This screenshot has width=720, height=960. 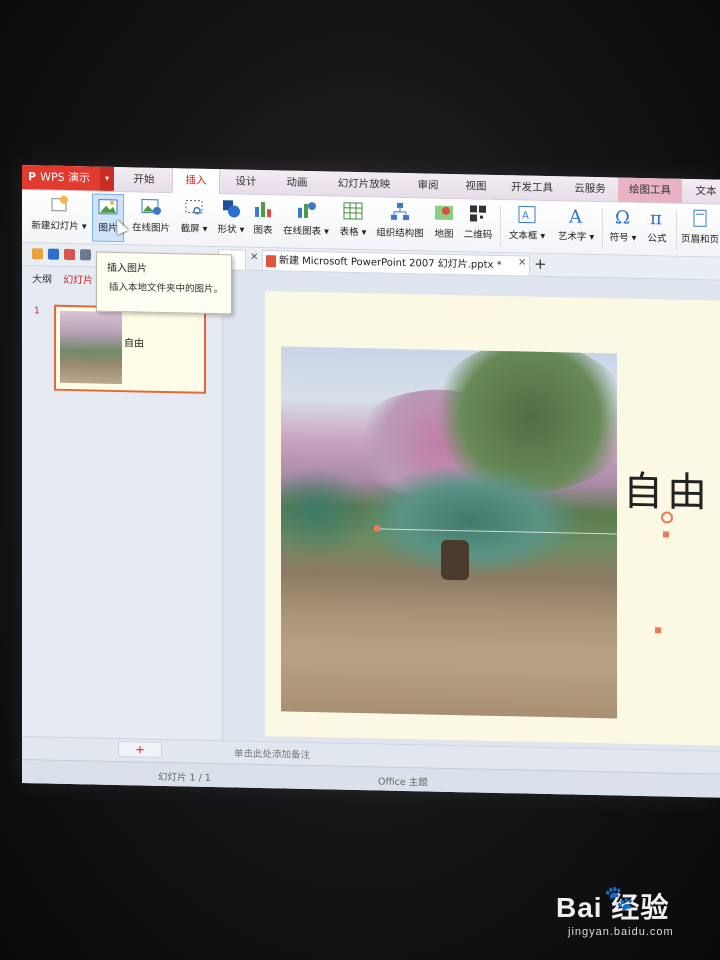 I want to click on online-picture-button: 在线图片, so click(x=151, y=218).